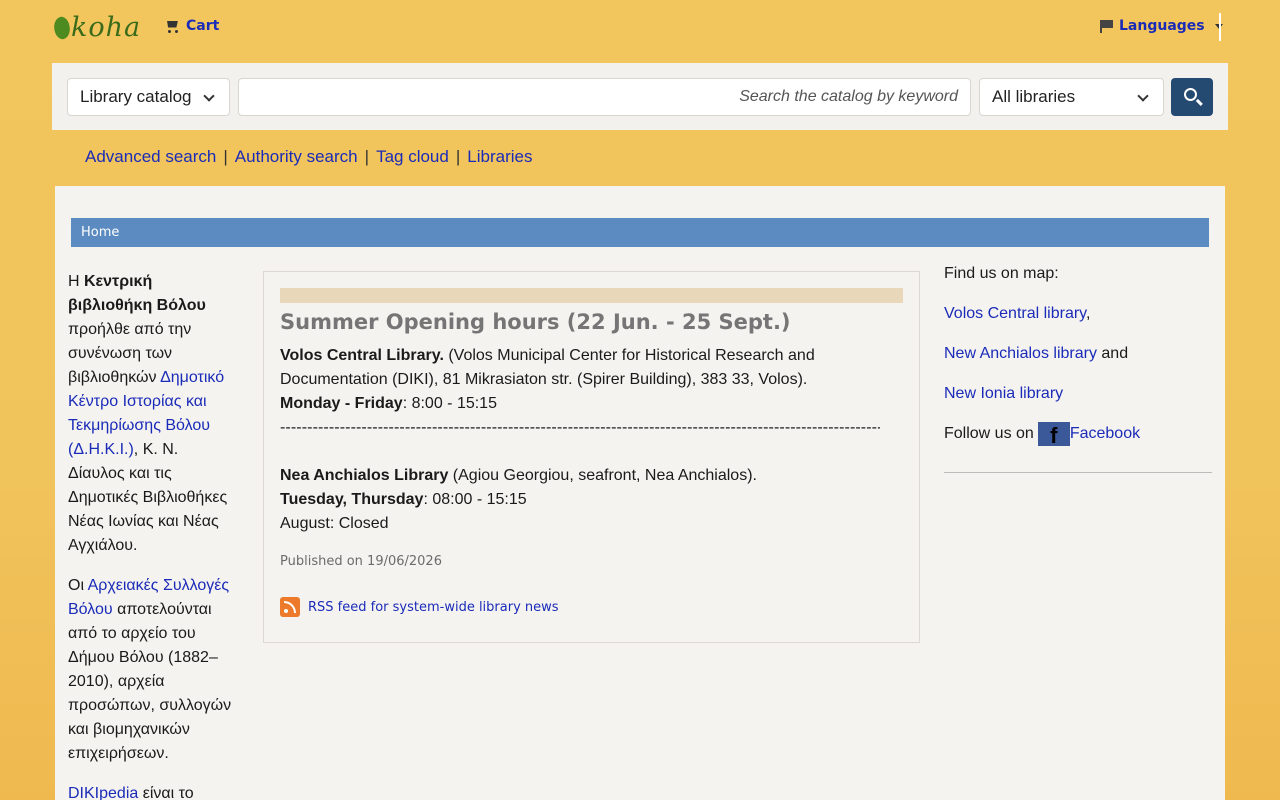 The width and height of the screenshot is (1280, 800). What do you see at coordinates (1003, 393) in the screenshot?
I see `nea-ionia-map-link: New Ionia library` at bounding box center [1003, 393].